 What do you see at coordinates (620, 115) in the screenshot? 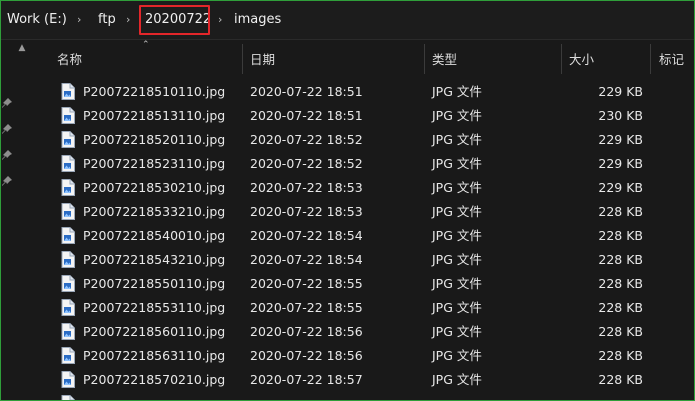
I see `file-size: 230 KB` at bounding box center [620, 115].